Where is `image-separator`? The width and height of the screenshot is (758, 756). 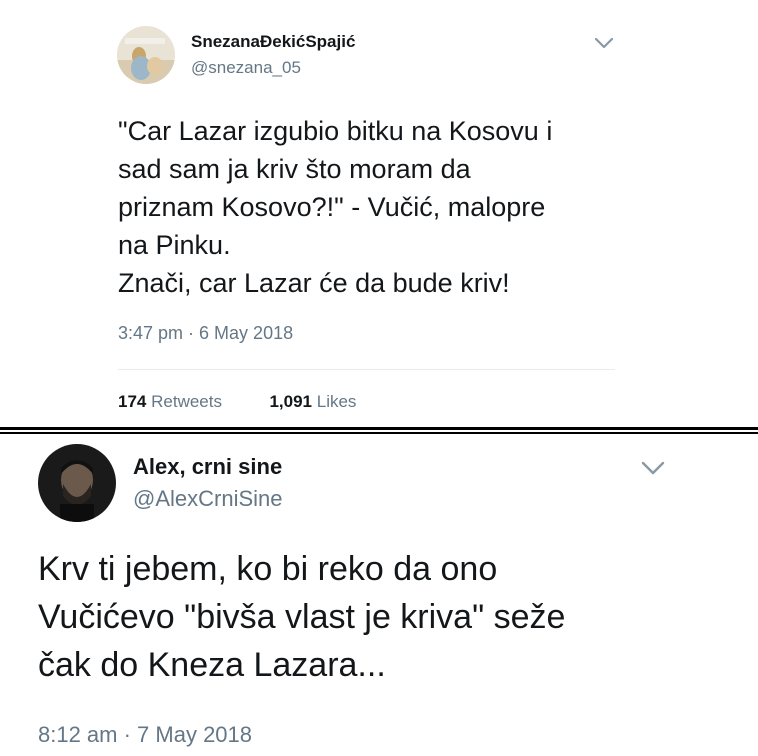
image-separator is located at coordinates (379, 430).